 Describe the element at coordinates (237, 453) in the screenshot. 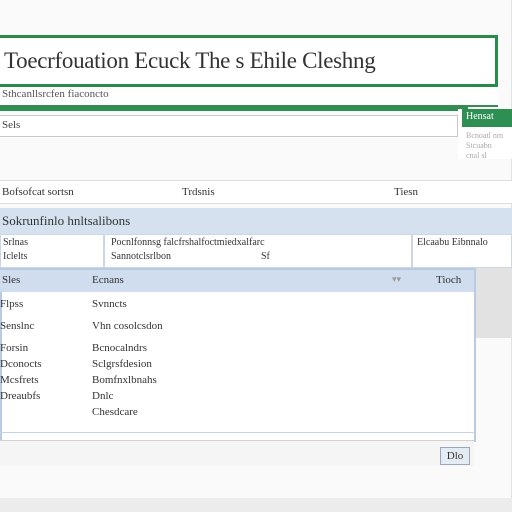

I see `dialog-footer` at that location.